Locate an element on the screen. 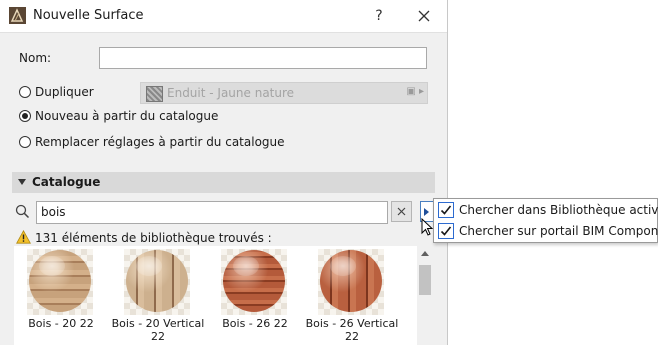 This screenshot has width=658, height=345. surface-select: Enduit - Jaune nature ▣ ▸ is located at coordinates (284, 93).